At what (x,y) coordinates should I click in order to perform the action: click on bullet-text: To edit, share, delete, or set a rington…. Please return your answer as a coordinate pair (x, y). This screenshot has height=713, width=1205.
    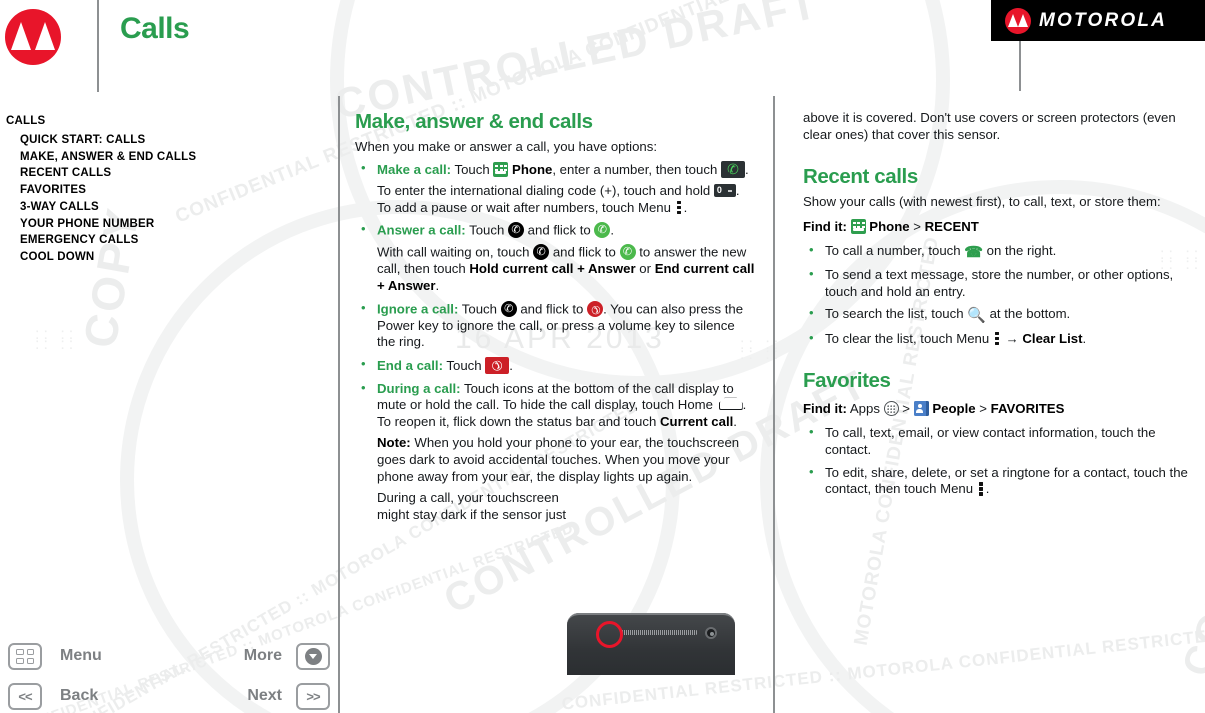
    Looking at the image, I should click on (1006, 480).